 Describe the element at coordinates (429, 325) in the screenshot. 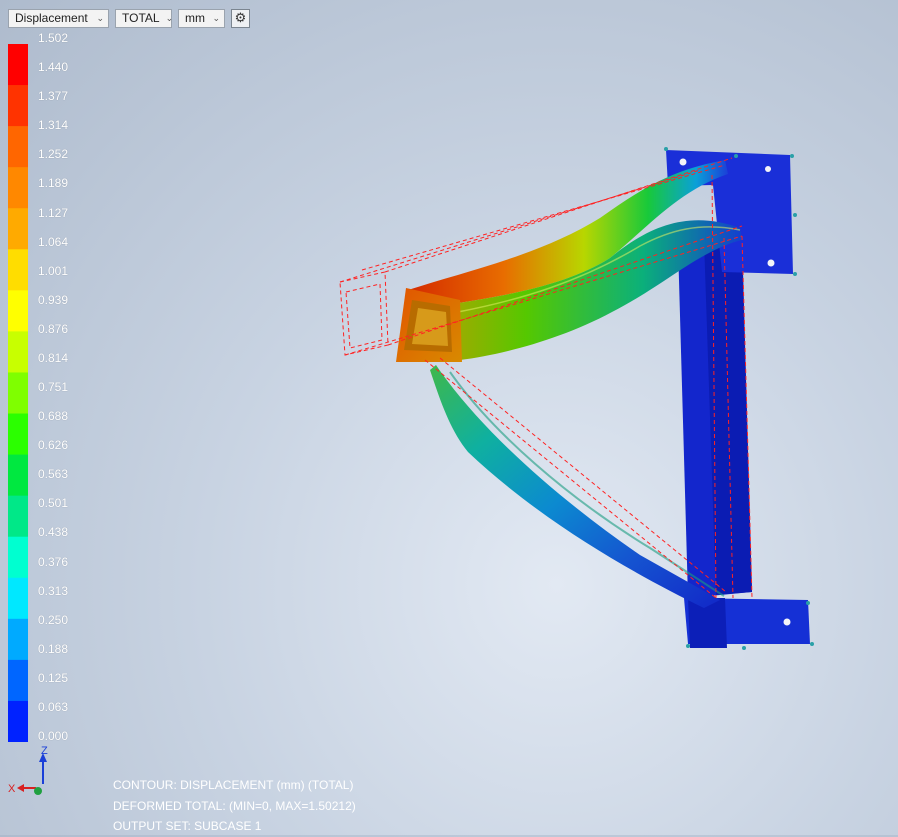

I see `arm-tip` at that location.